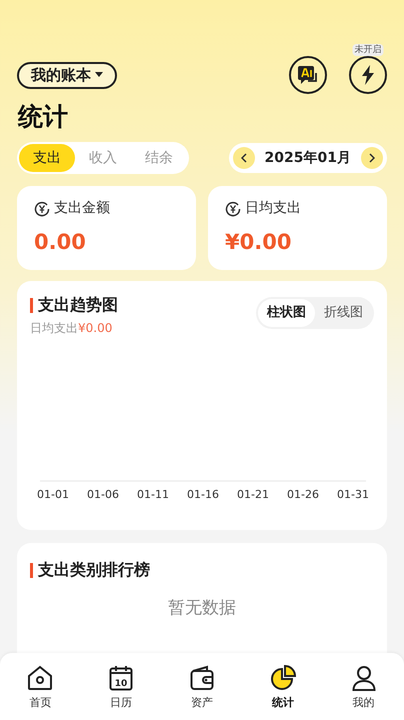 The width and height of the screenshot is (404, 720). I want to click on x-tick-label: 01-06, so click(103, 494).